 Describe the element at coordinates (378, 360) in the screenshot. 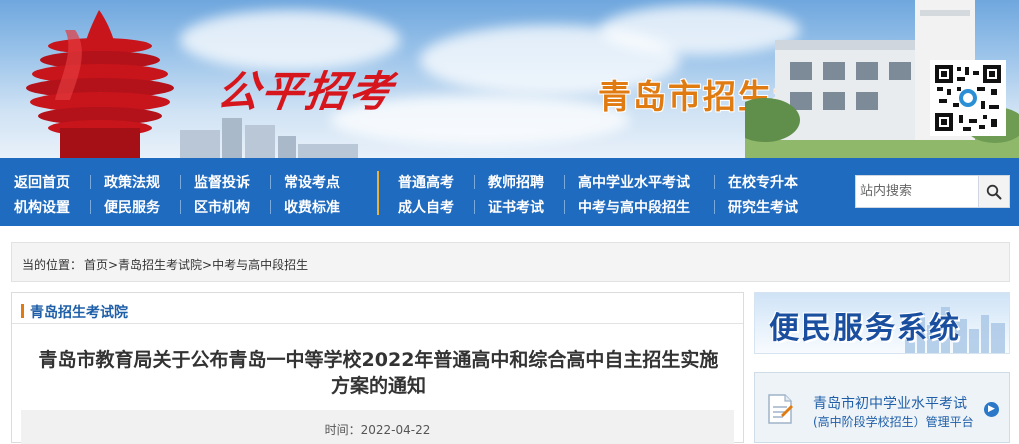

I see `article-title-line: 青岛市教育局关于公布青岛一中等学校2022年普通高中和综合高中自主招生实施` at that location.